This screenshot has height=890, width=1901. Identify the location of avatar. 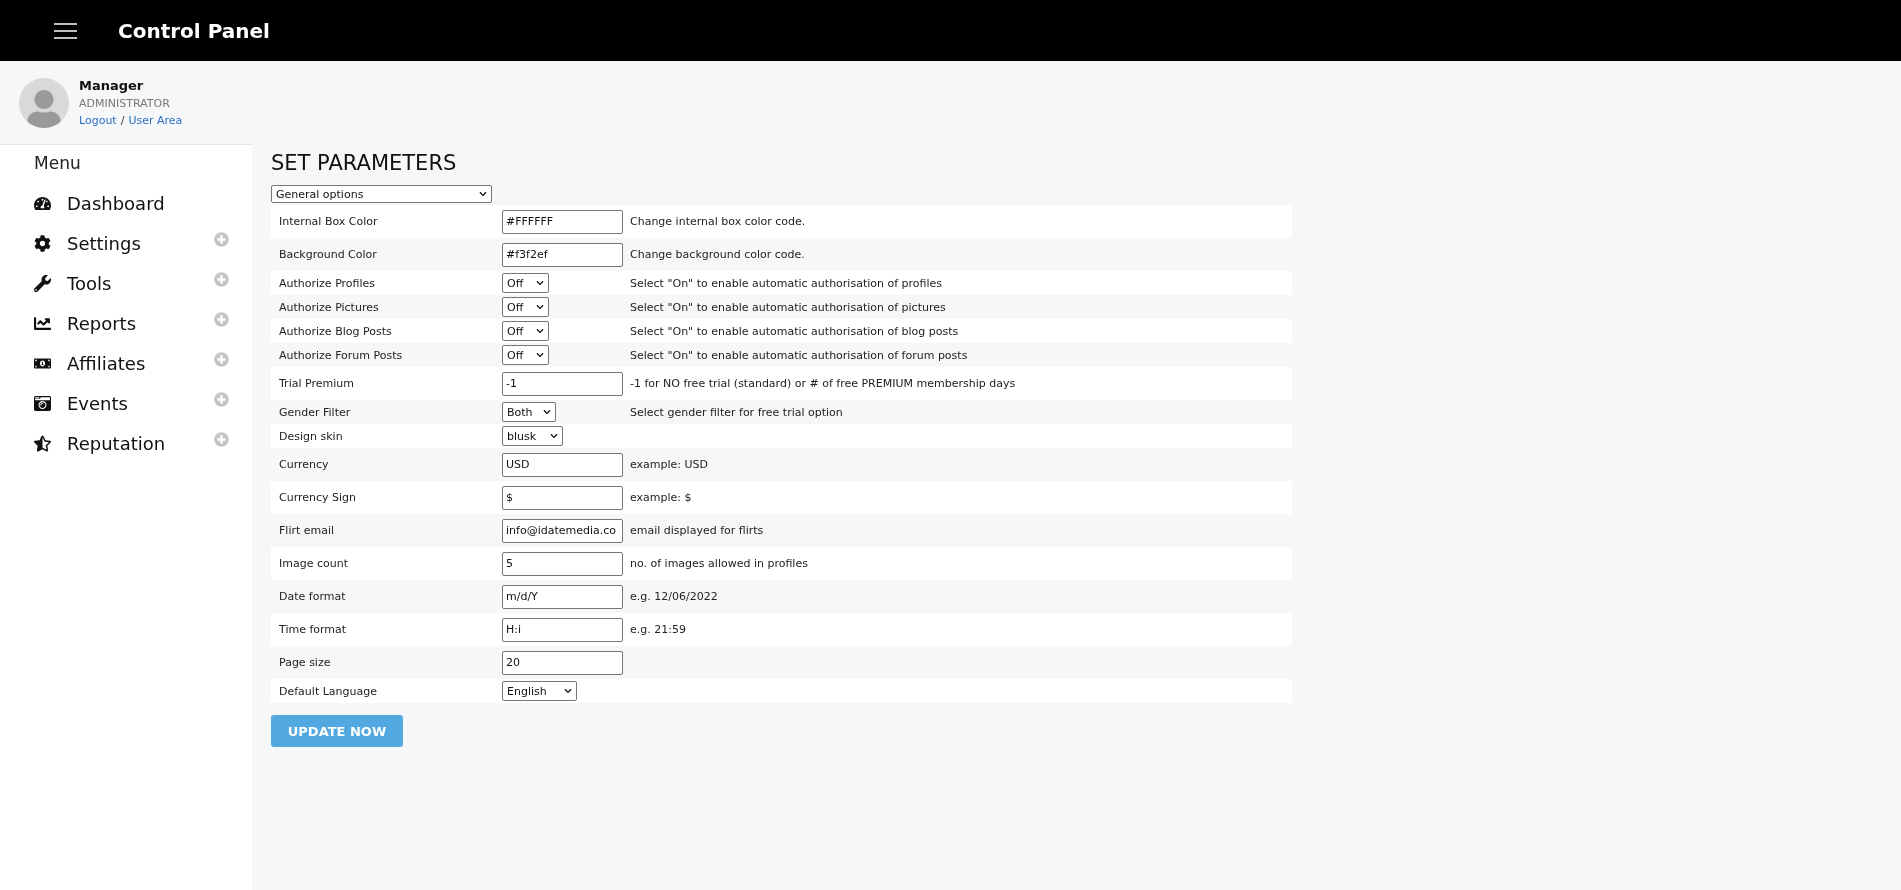
(44, 102).